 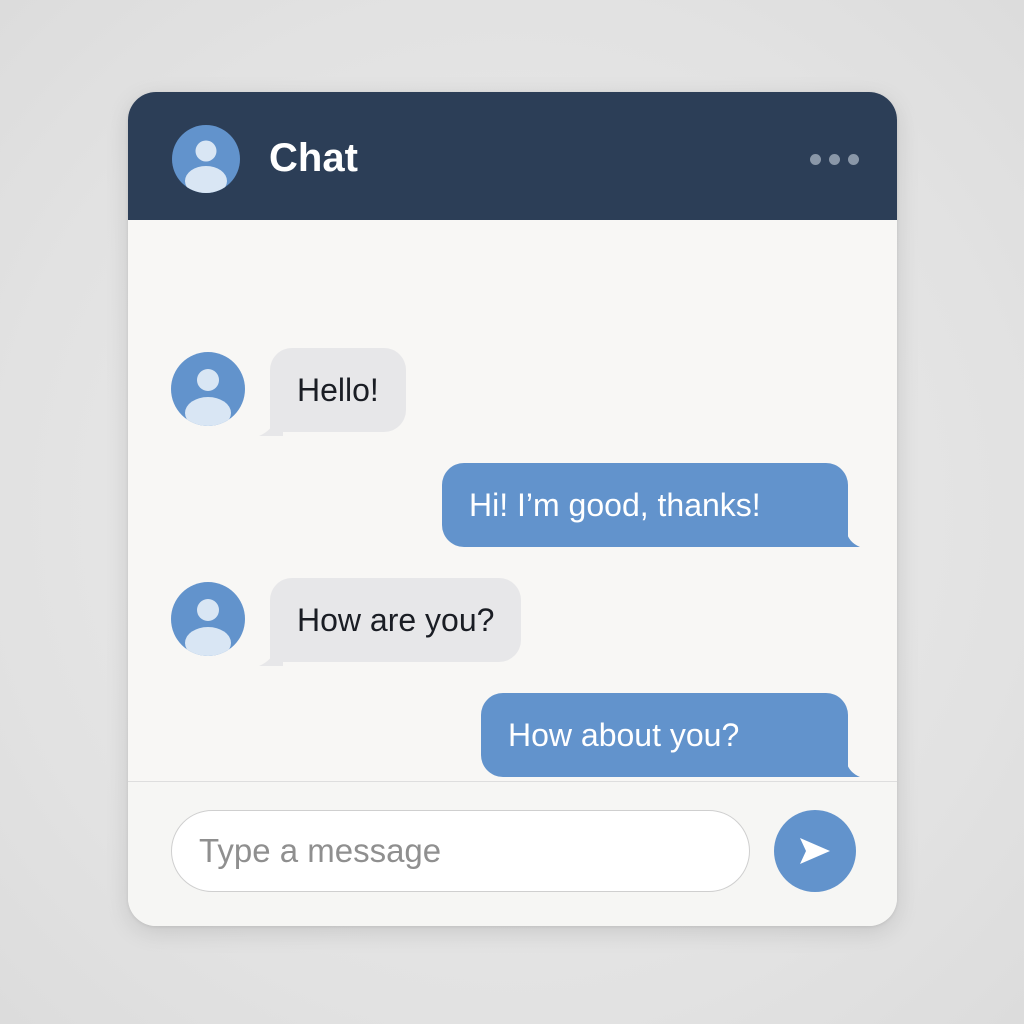 What do you see at coordinates (206, 159) in the screenshot?
I see `user-avatar-icon` at bounding box center [206, 159].